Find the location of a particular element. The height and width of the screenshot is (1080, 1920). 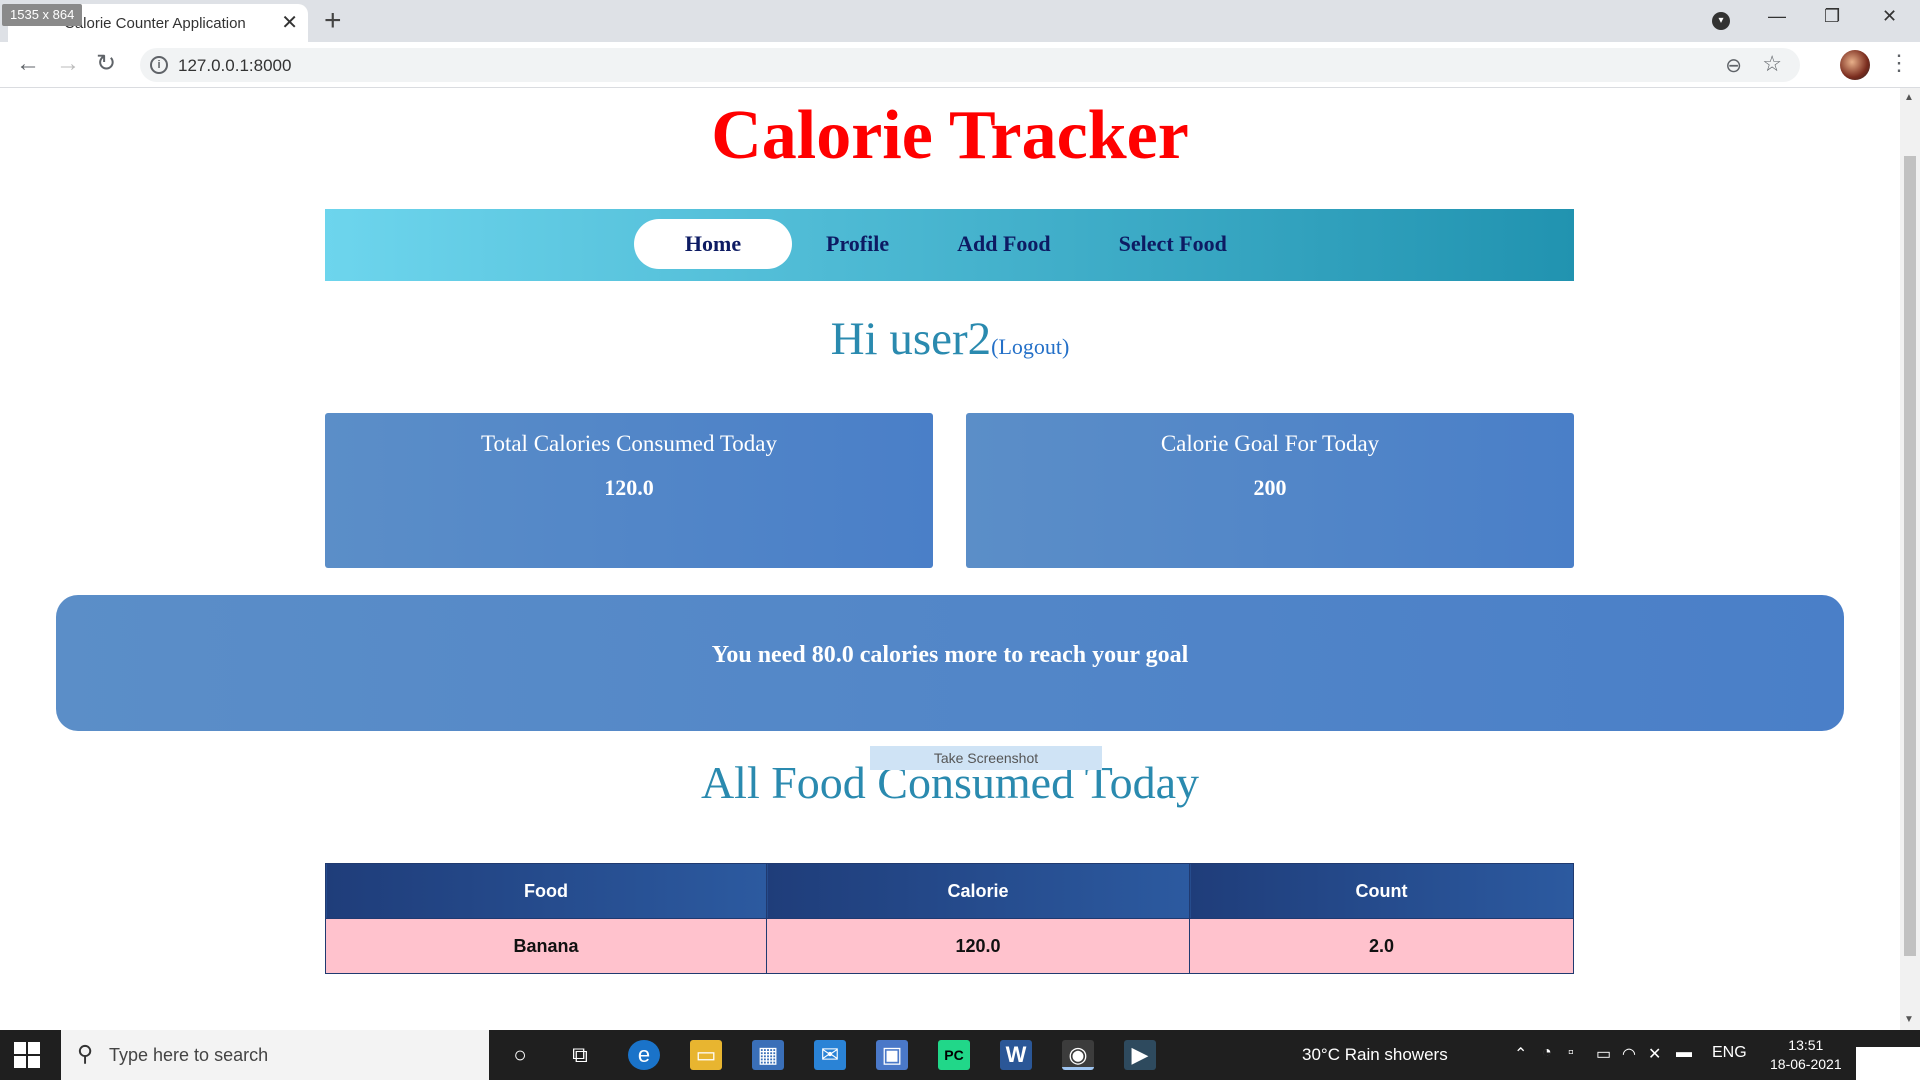

page-scrollbar: ▲ ▼ is located at coordinates (1910, 559).